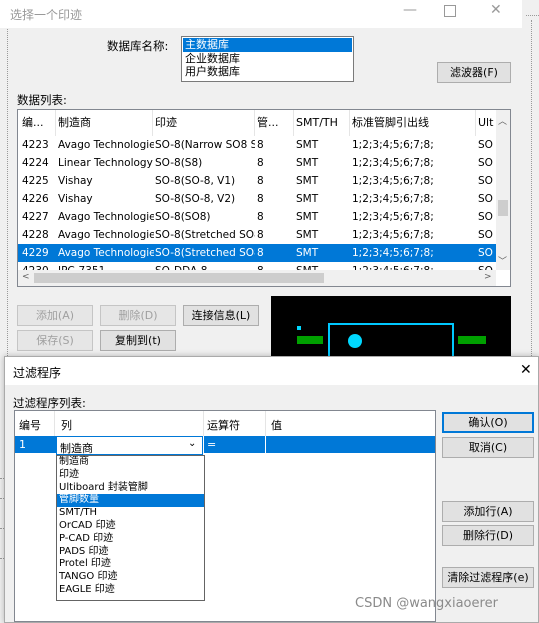  Describe the element at coordinates (130, 501) in the screenshot. I see `dropdown-option: 管脚数量` at that location.